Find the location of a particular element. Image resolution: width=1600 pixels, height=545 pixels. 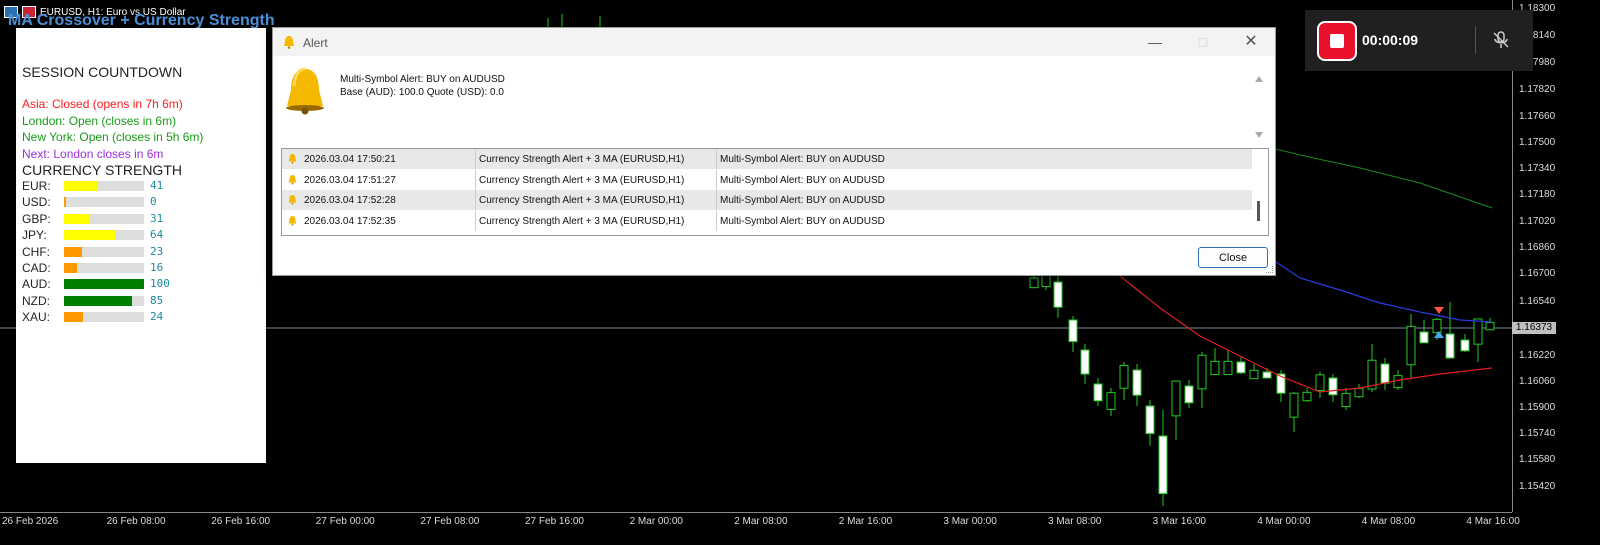

strength-value: 23 is located at coordinates (157, 251).